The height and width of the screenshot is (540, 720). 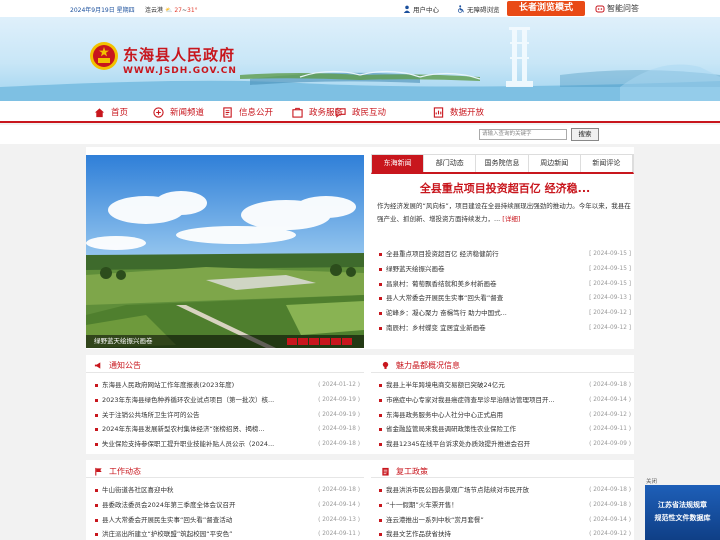 I want to click on news-item-title: 南辰村：乡村蝶变 宜居宜业新画卷, so click(x=436, y=327).